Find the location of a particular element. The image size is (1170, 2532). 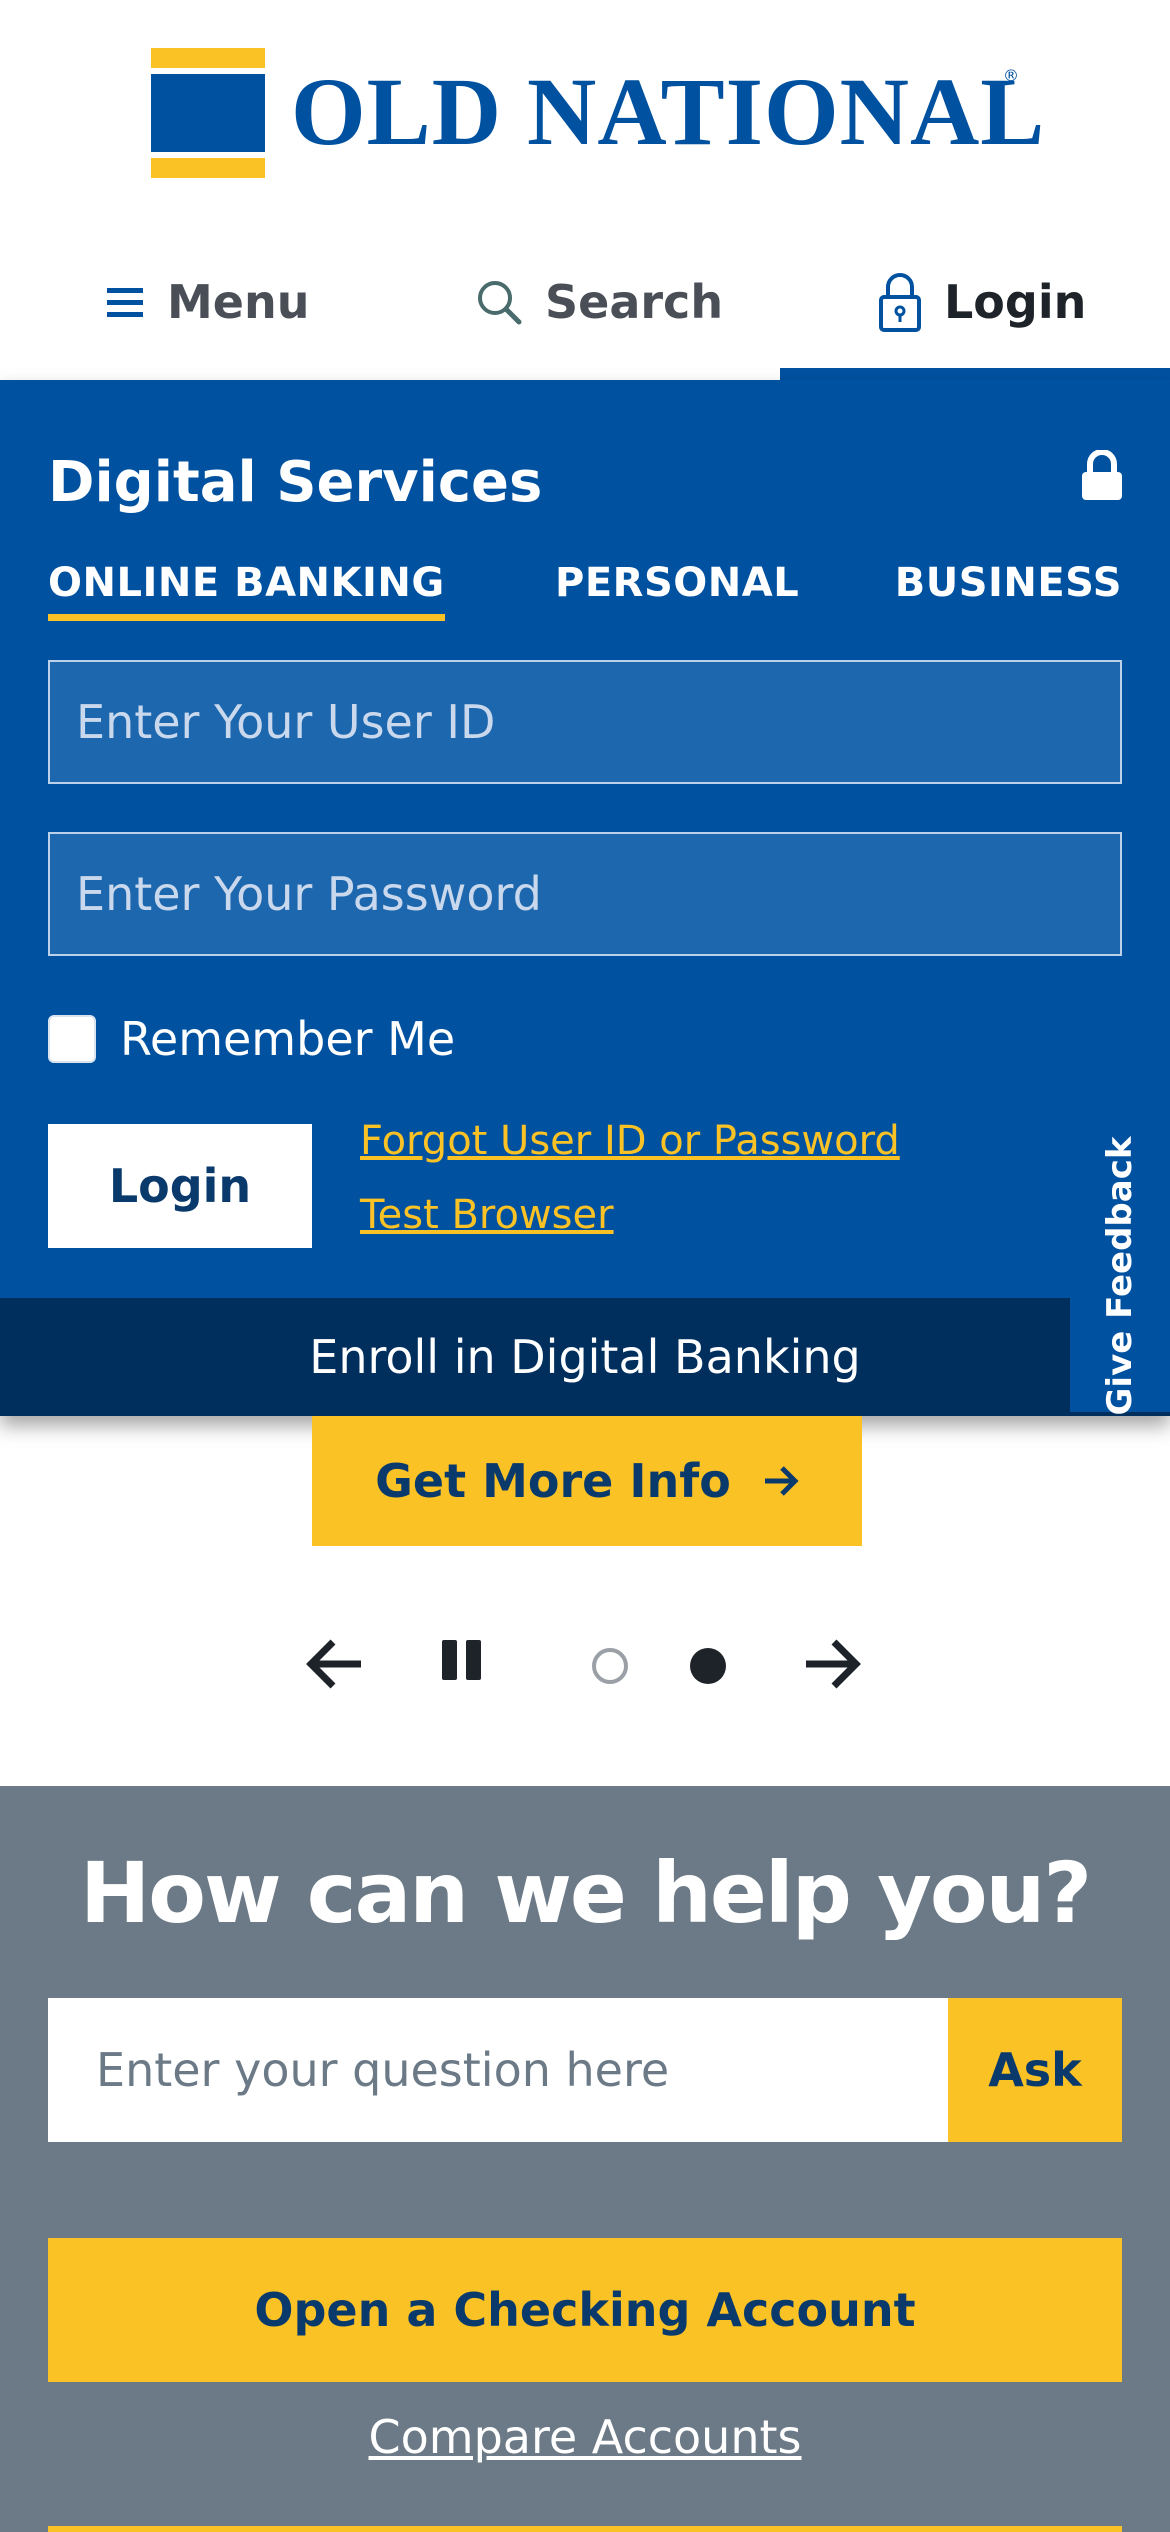

next-button-edge is located at coordinates (585, 2529).